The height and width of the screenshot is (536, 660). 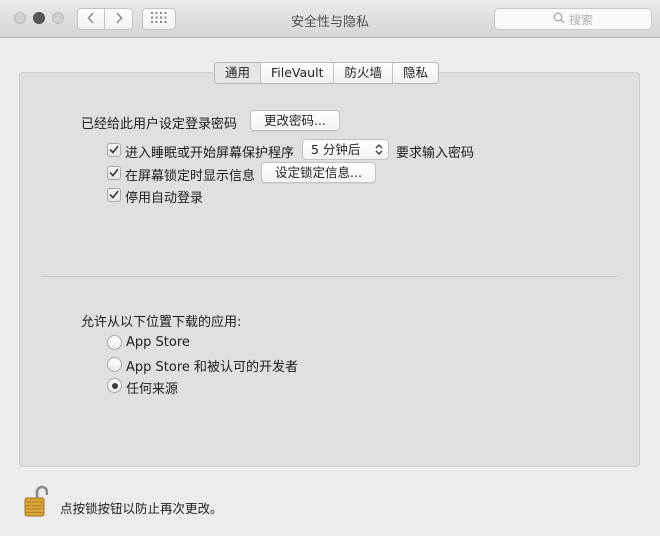 What do you see at coordinates (379, 149) in the screenshot?
I see `updown-arrows-icon` at bounding box center [379, 149].